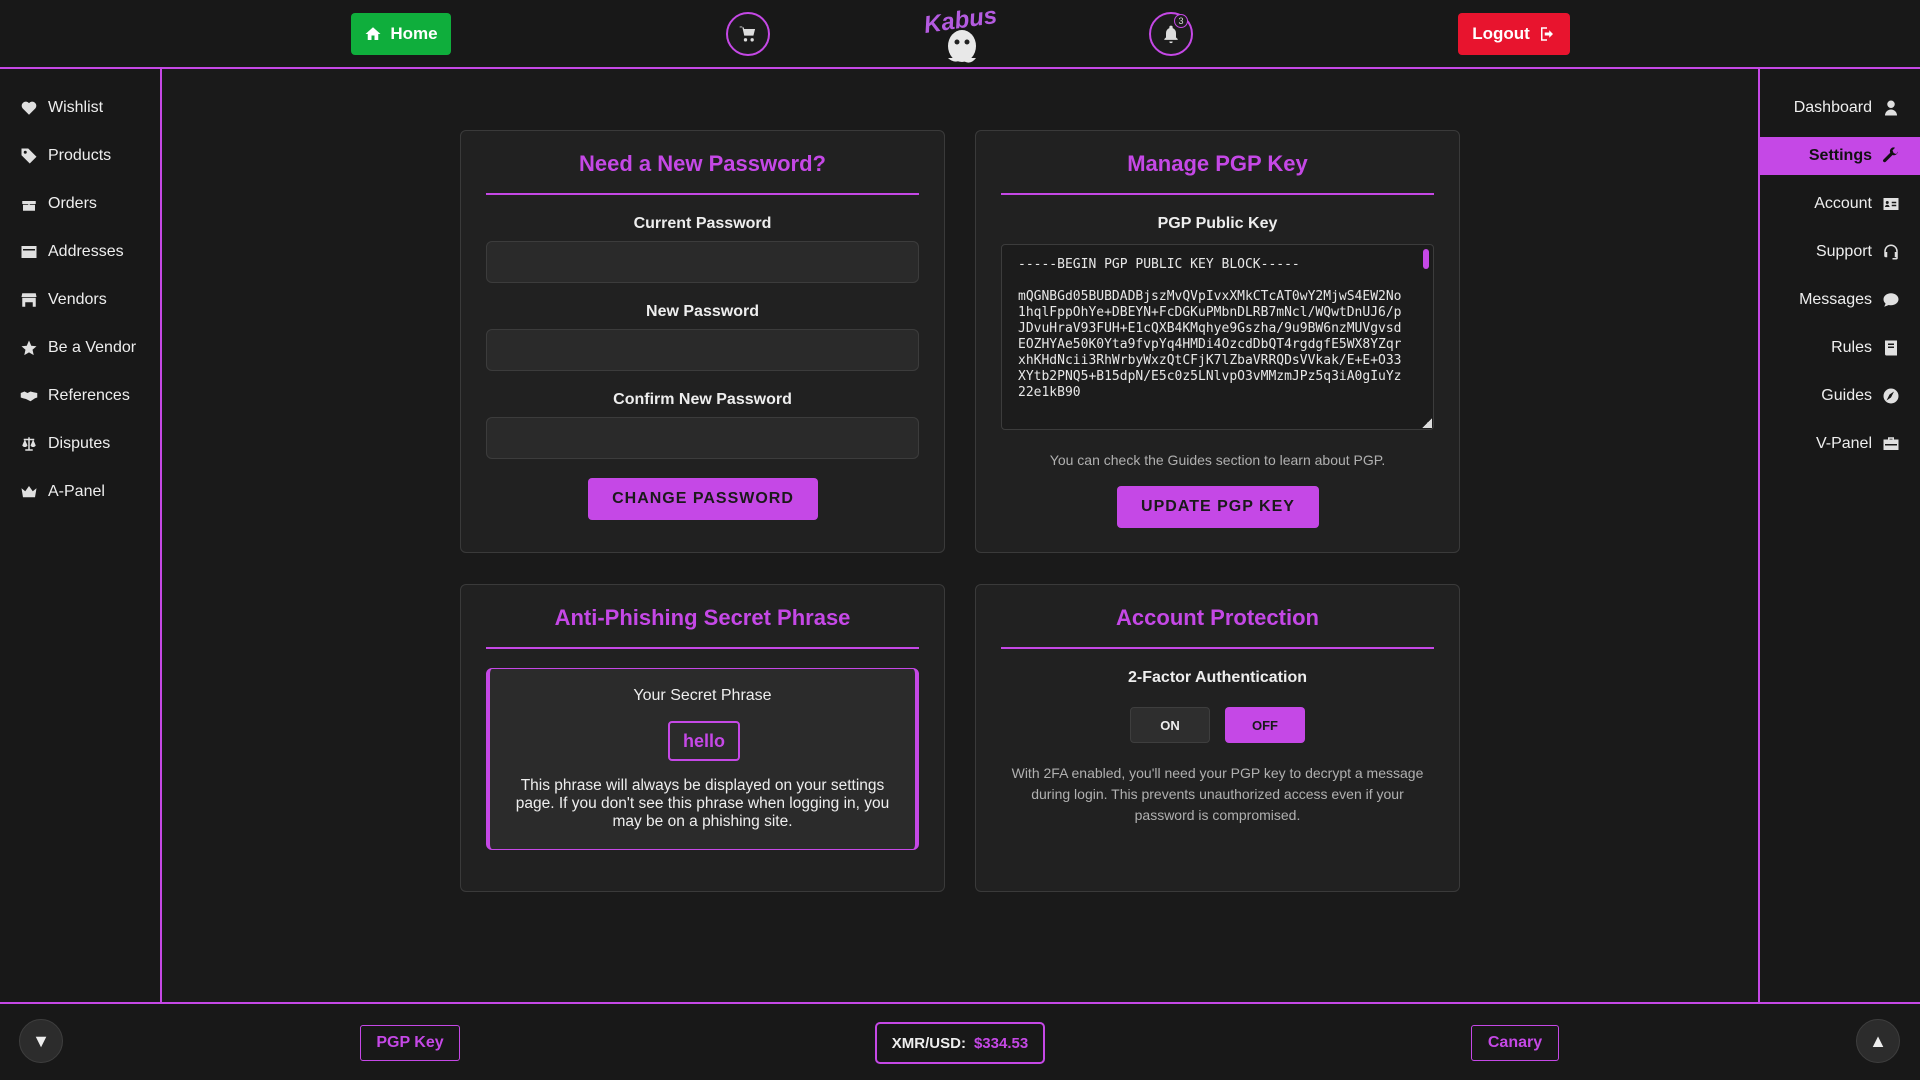 Image resolution: width=1920 pixels, height=1080 pixels. Describe the element at coordinates (76, 491) in the screenshot. I see `sidebar-item-label: A-Panel` at that location.